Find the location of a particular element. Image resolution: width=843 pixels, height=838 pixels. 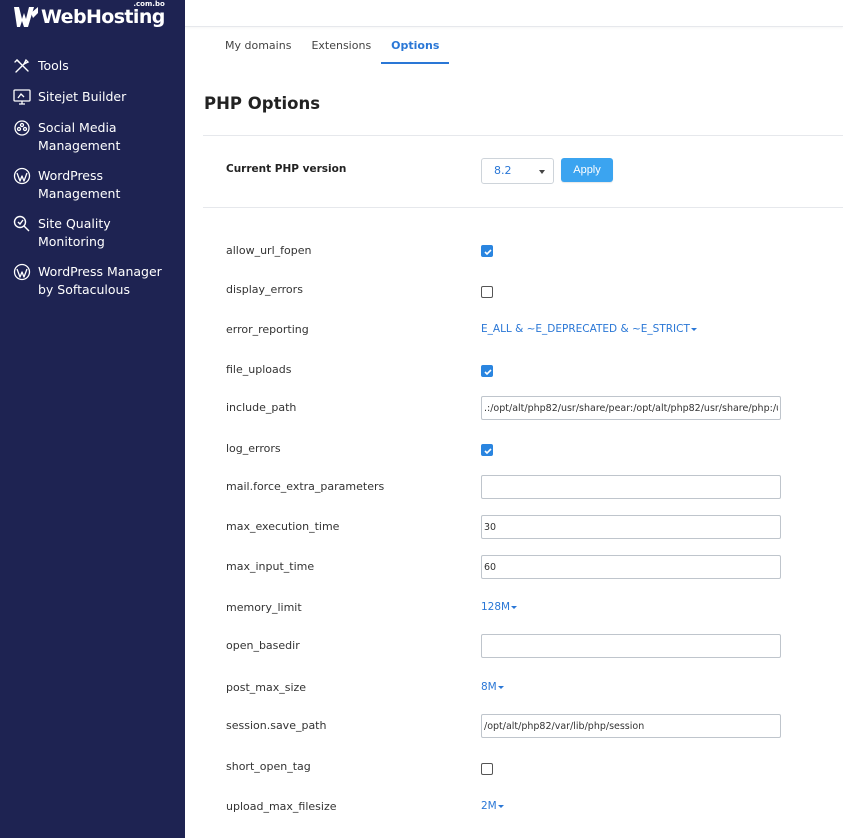

tab-bar: My domains Extensions Options is located at coordinates (326, 45).